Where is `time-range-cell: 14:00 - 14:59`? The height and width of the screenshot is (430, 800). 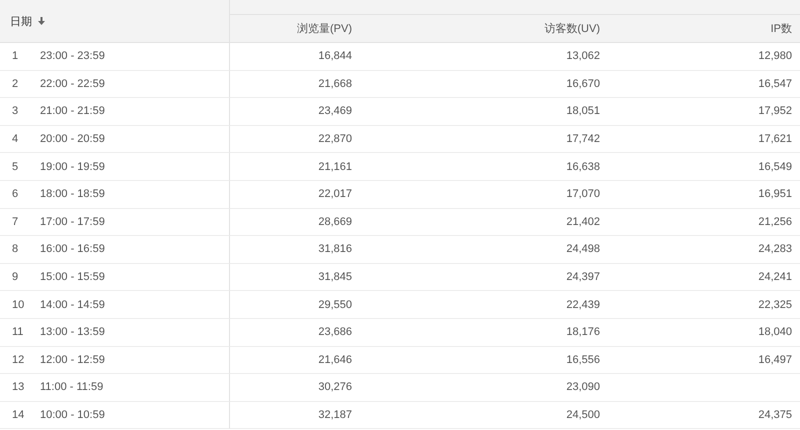
time-range-cell: 14:00 - 14:59 is located at coordinates (72, 304).